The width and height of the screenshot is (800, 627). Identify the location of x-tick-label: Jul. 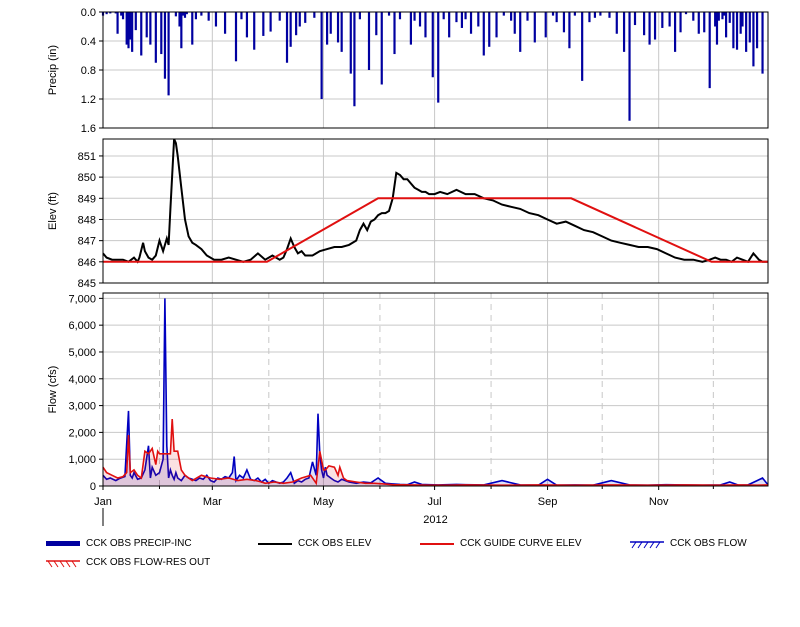
(435, 502).